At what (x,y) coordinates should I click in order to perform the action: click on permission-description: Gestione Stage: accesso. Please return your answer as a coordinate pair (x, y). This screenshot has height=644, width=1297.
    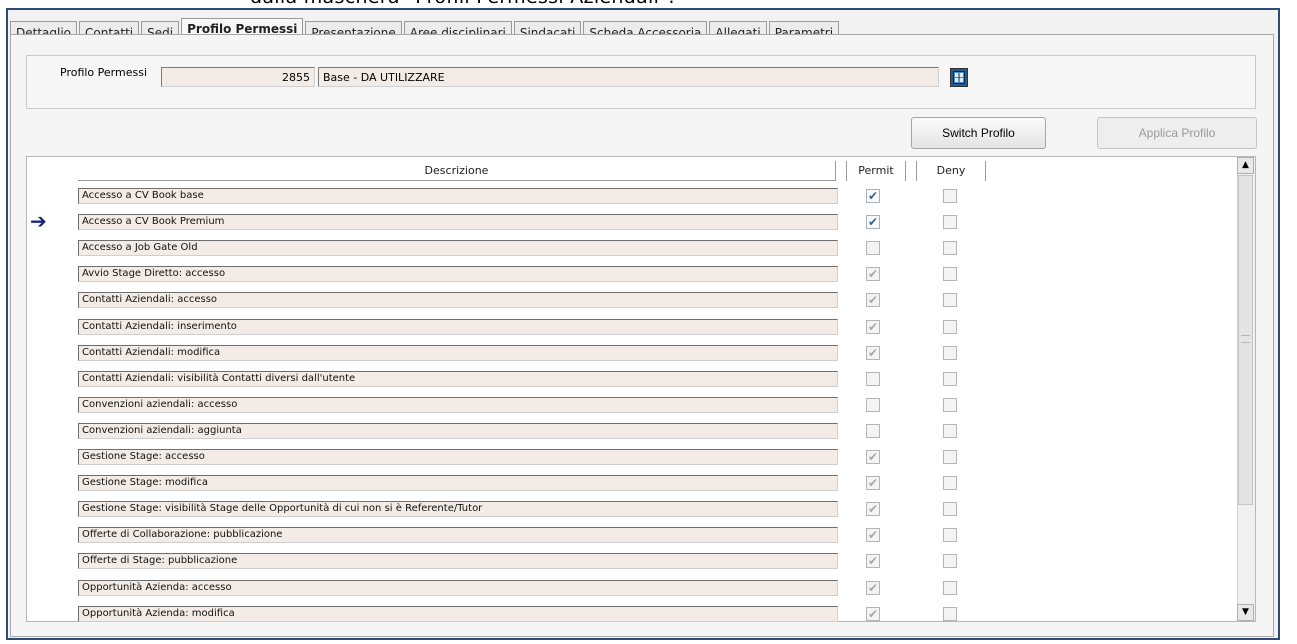
    Looking at the image, I should click on (458, 457).